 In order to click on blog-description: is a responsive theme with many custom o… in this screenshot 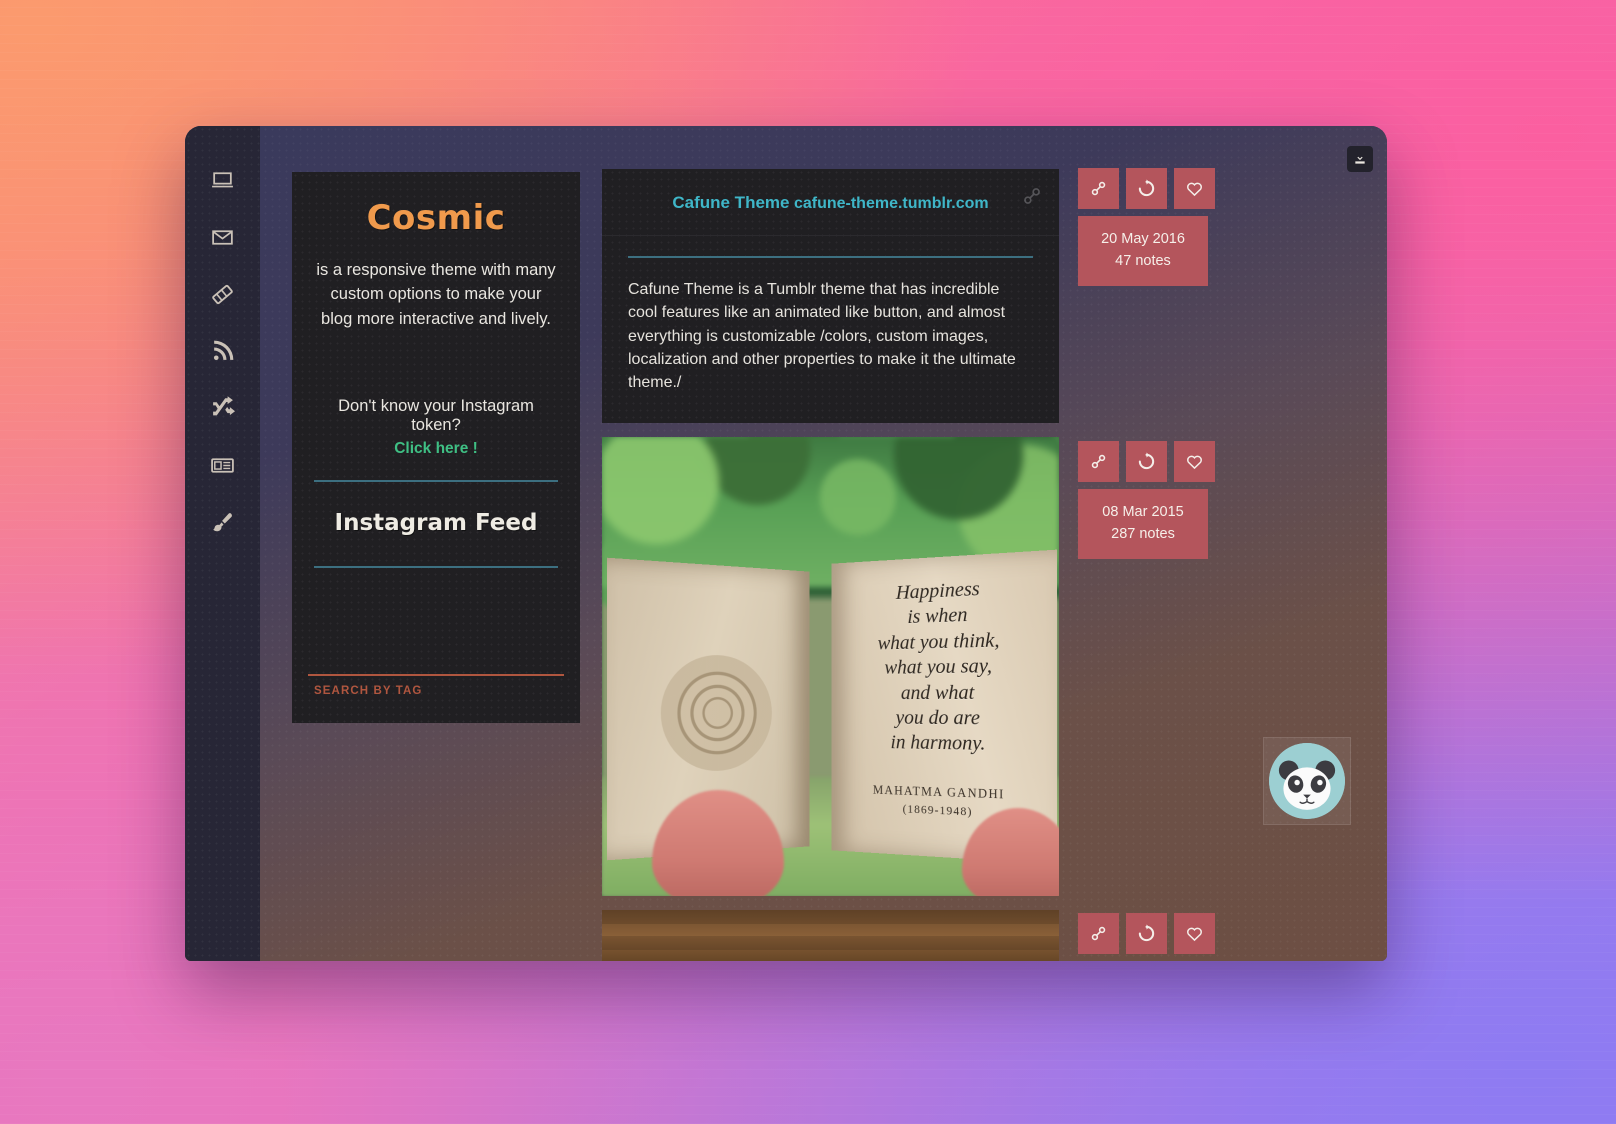, I will do `click(436, 294)`.